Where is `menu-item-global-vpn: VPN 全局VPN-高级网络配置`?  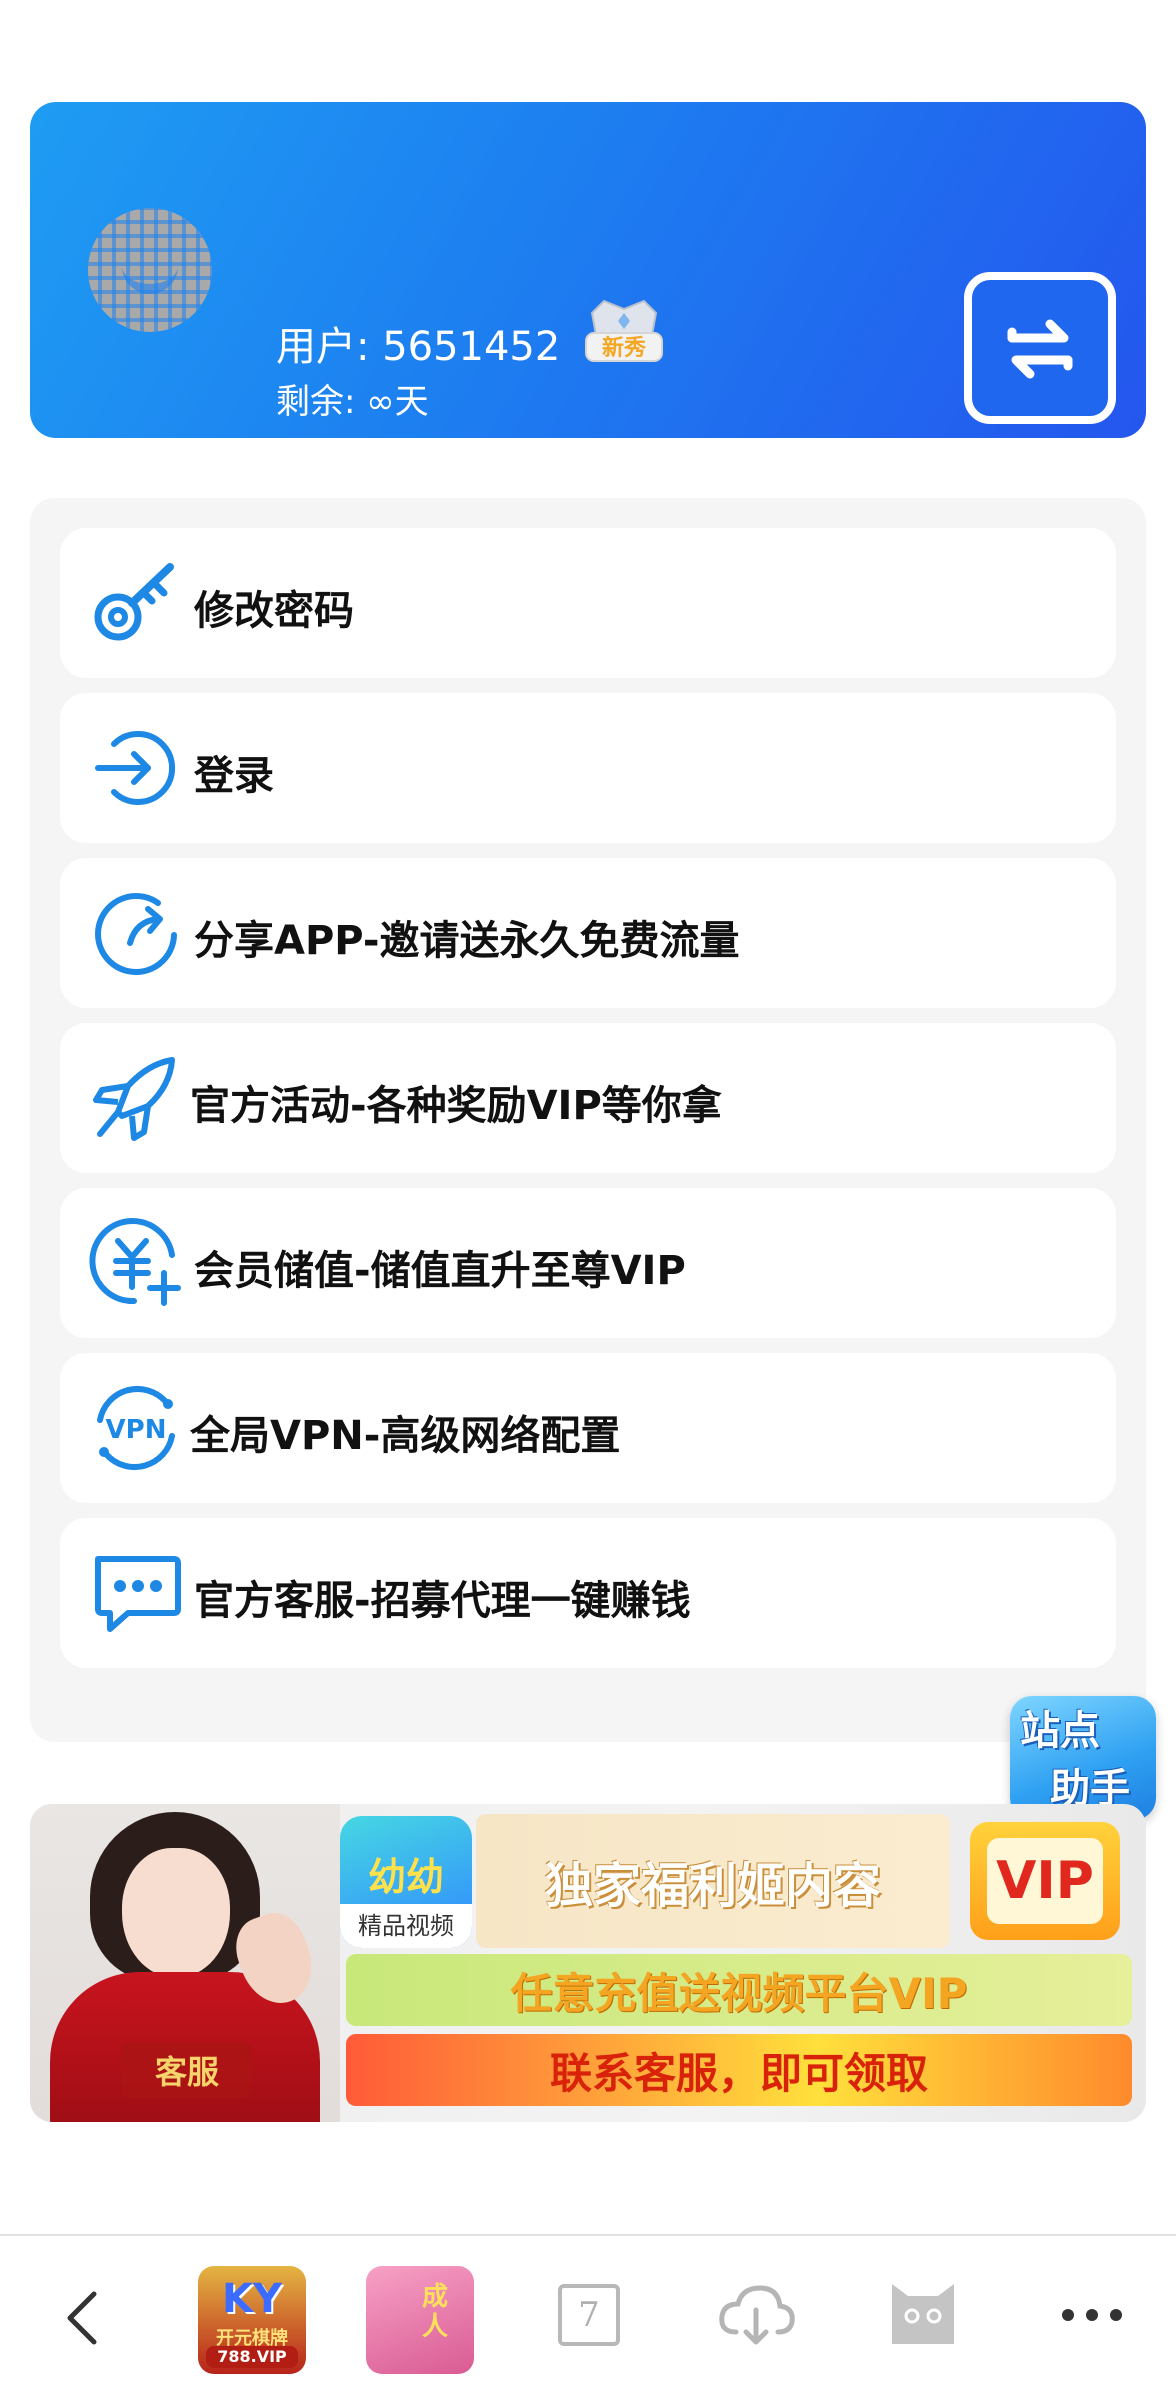
menu-item-global-vpn: VPN 全局VPN-高级网络配置 is located at coordinates (588, 1428).